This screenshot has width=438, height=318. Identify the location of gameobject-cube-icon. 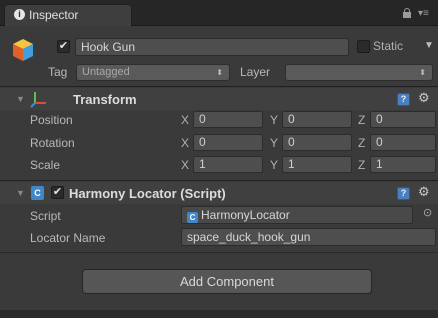
(23, 50).